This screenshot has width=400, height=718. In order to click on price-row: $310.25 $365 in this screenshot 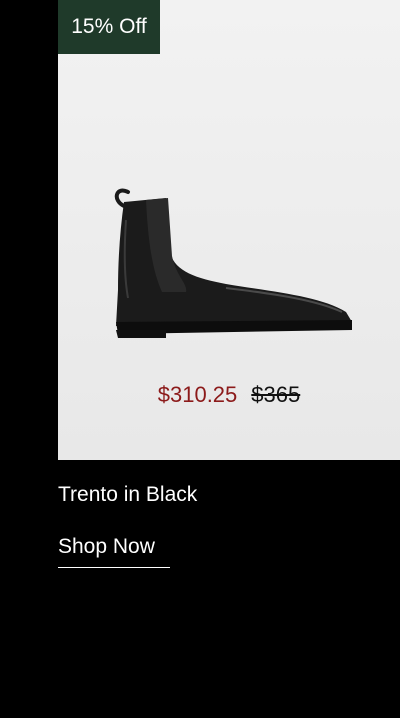, I will do `click(229, 395)`.